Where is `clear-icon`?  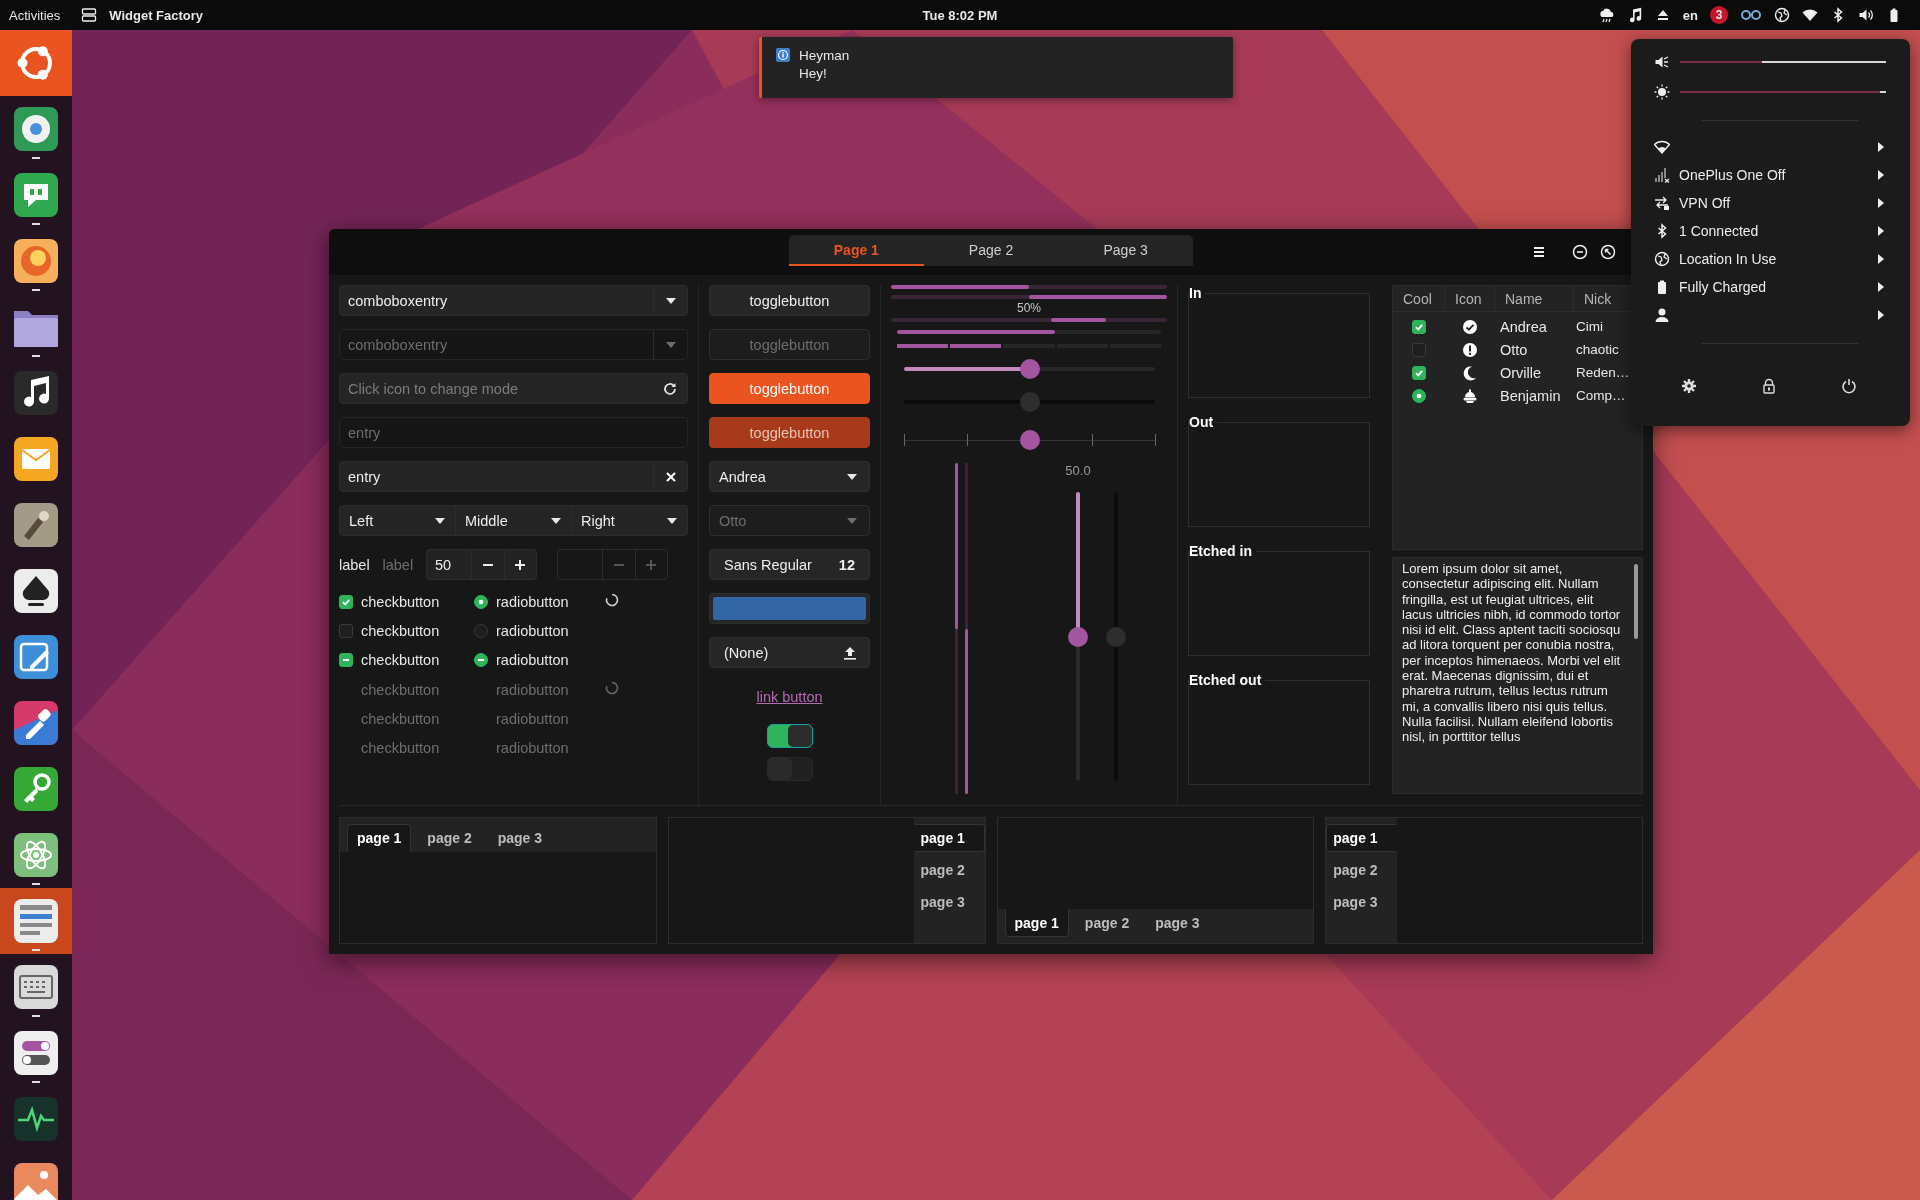 clear-icon is located at coordinates (670, 476).